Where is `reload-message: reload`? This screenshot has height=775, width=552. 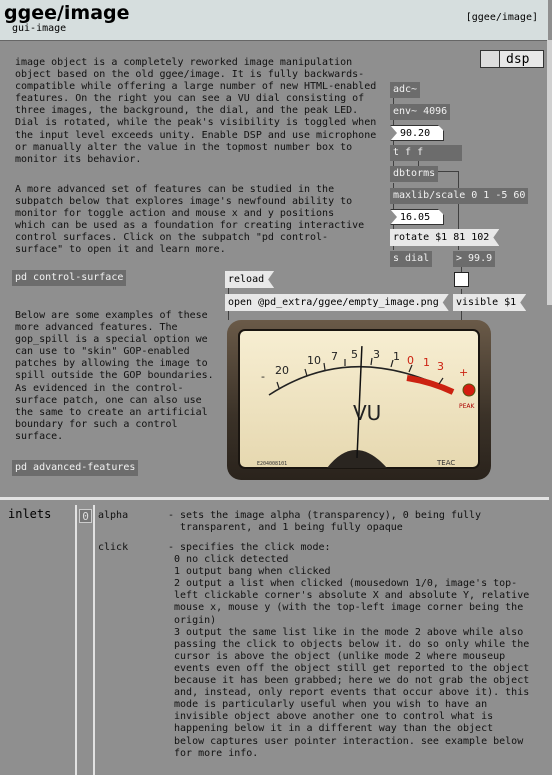
reload-message: reload is located at coordinates (249, 279).